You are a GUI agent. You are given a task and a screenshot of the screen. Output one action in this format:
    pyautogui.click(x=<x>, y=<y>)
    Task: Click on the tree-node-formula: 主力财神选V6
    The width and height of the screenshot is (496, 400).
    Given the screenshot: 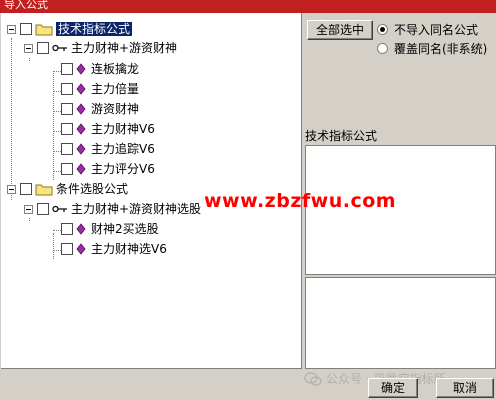 What is the action you would take?
    pyautogui.click(x=114, y=249)
    